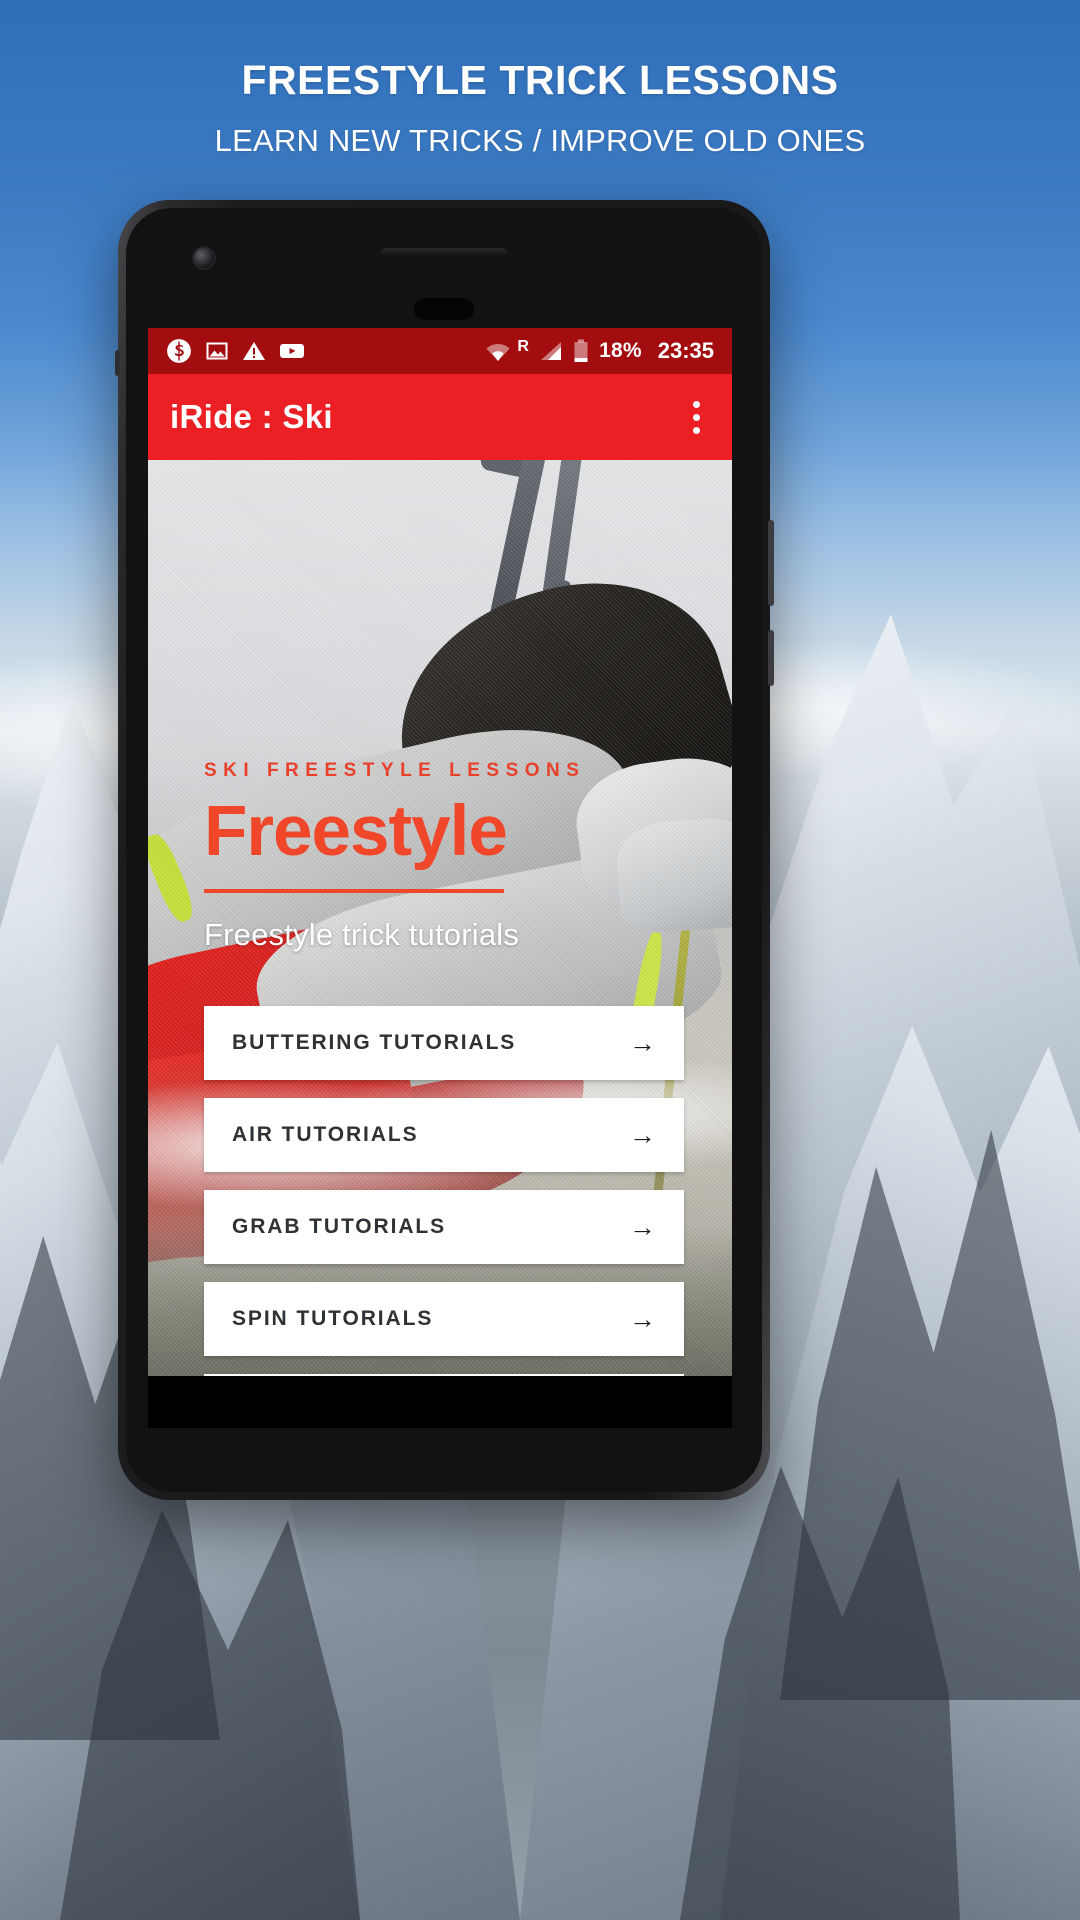 The height and width of the screenshot is (1920, 1080). What do you see at coordinates (444, 1319) in the screenshot?
I see `tutorial-row-spin: SPIN TUTORIALS →` at bounding box center [444, 1319].